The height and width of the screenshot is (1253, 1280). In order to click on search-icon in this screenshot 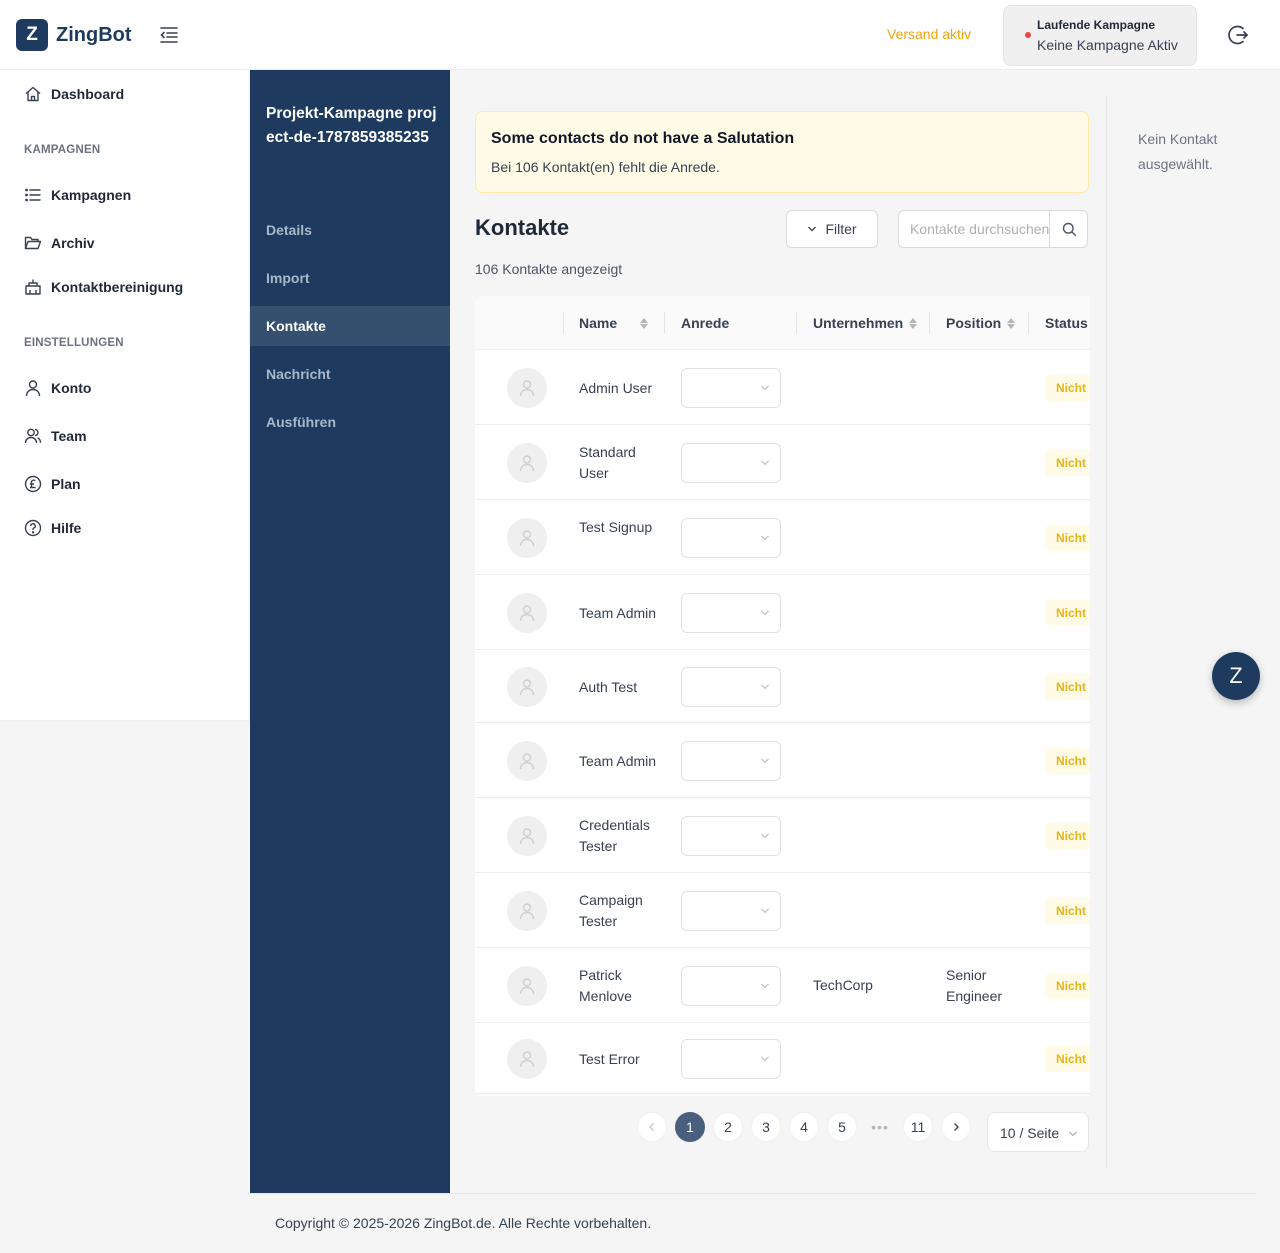, I will do `click(1069, 229)`.